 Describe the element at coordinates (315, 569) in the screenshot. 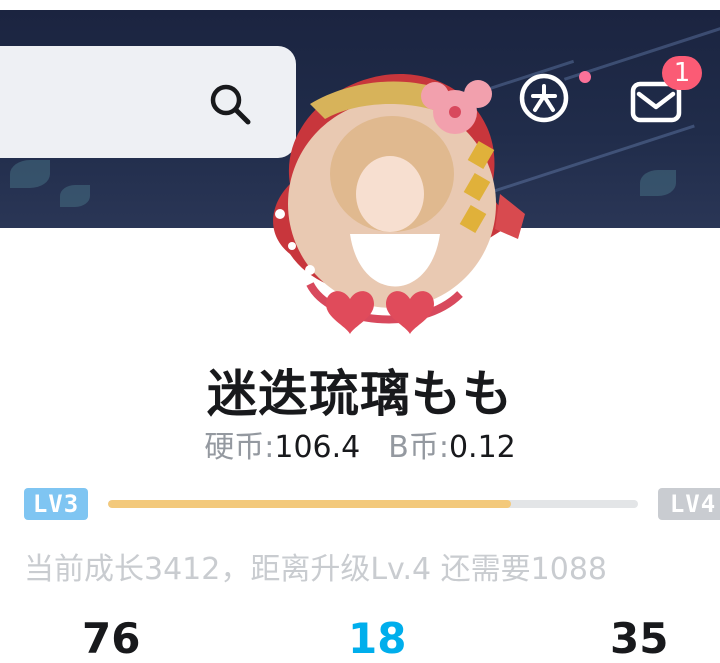

I see `growth-hint: 当前成长3412，距离升级Lv.4 还需要1088` at that location.